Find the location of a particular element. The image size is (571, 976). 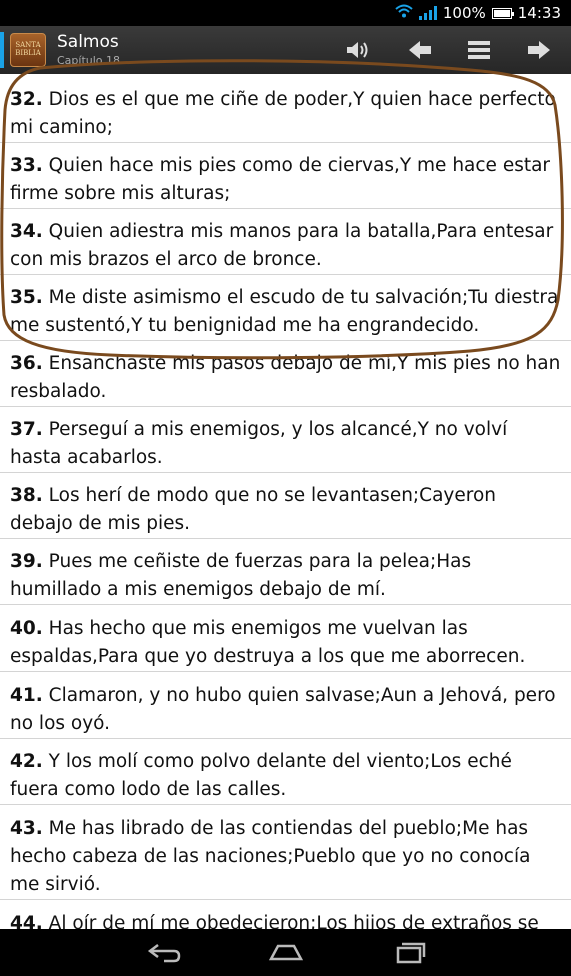

app-bar: SANTA BIBLIA Salmos Capítulo 18 is located at coordinates (285, 50).